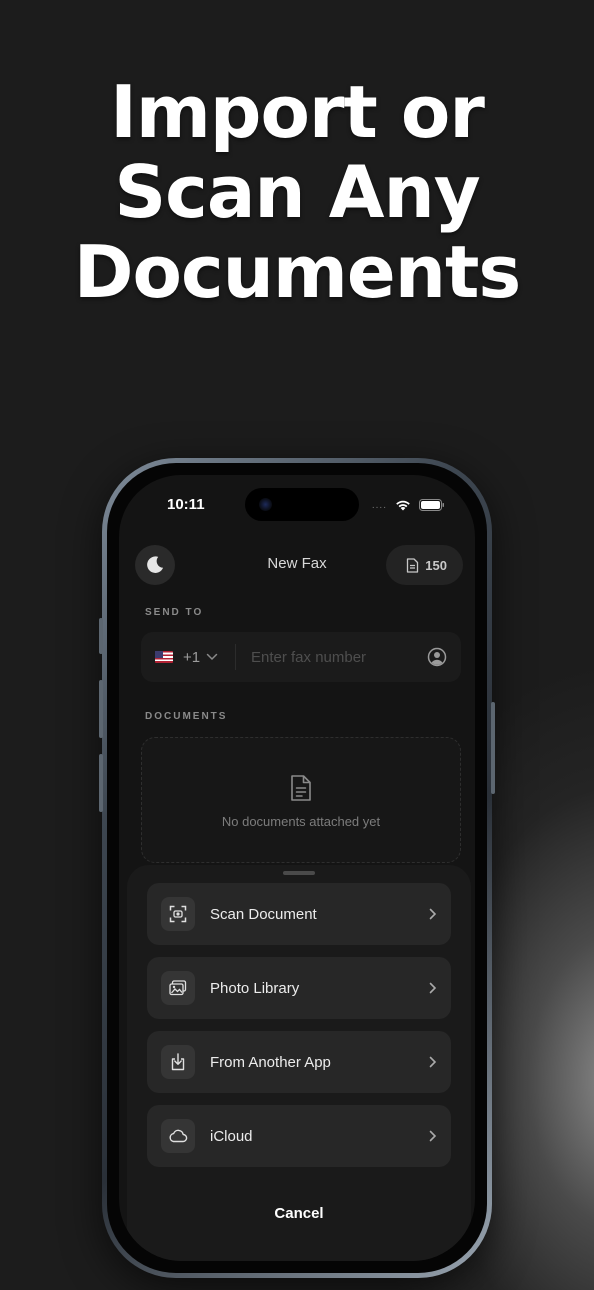 This screenshot has width=594, height=1290. What do you see at coordinates (493, 748) in the screenshot?
I see `power-button` at bounding box center [493, 748].